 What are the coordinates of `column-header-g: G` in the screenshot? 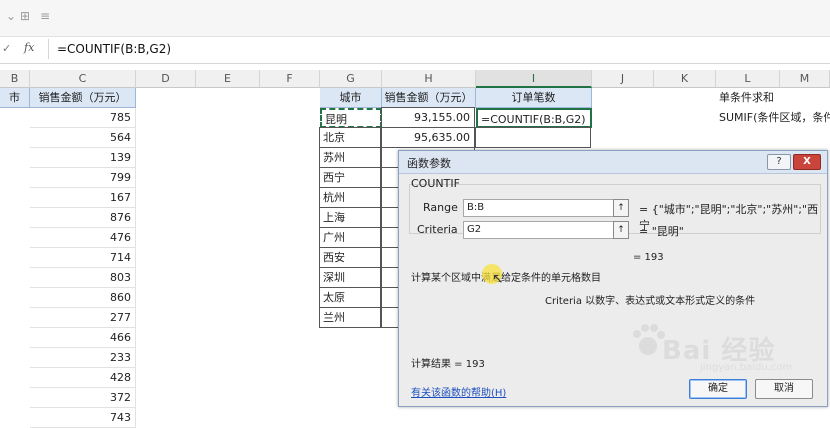 It's located at (351, 79).